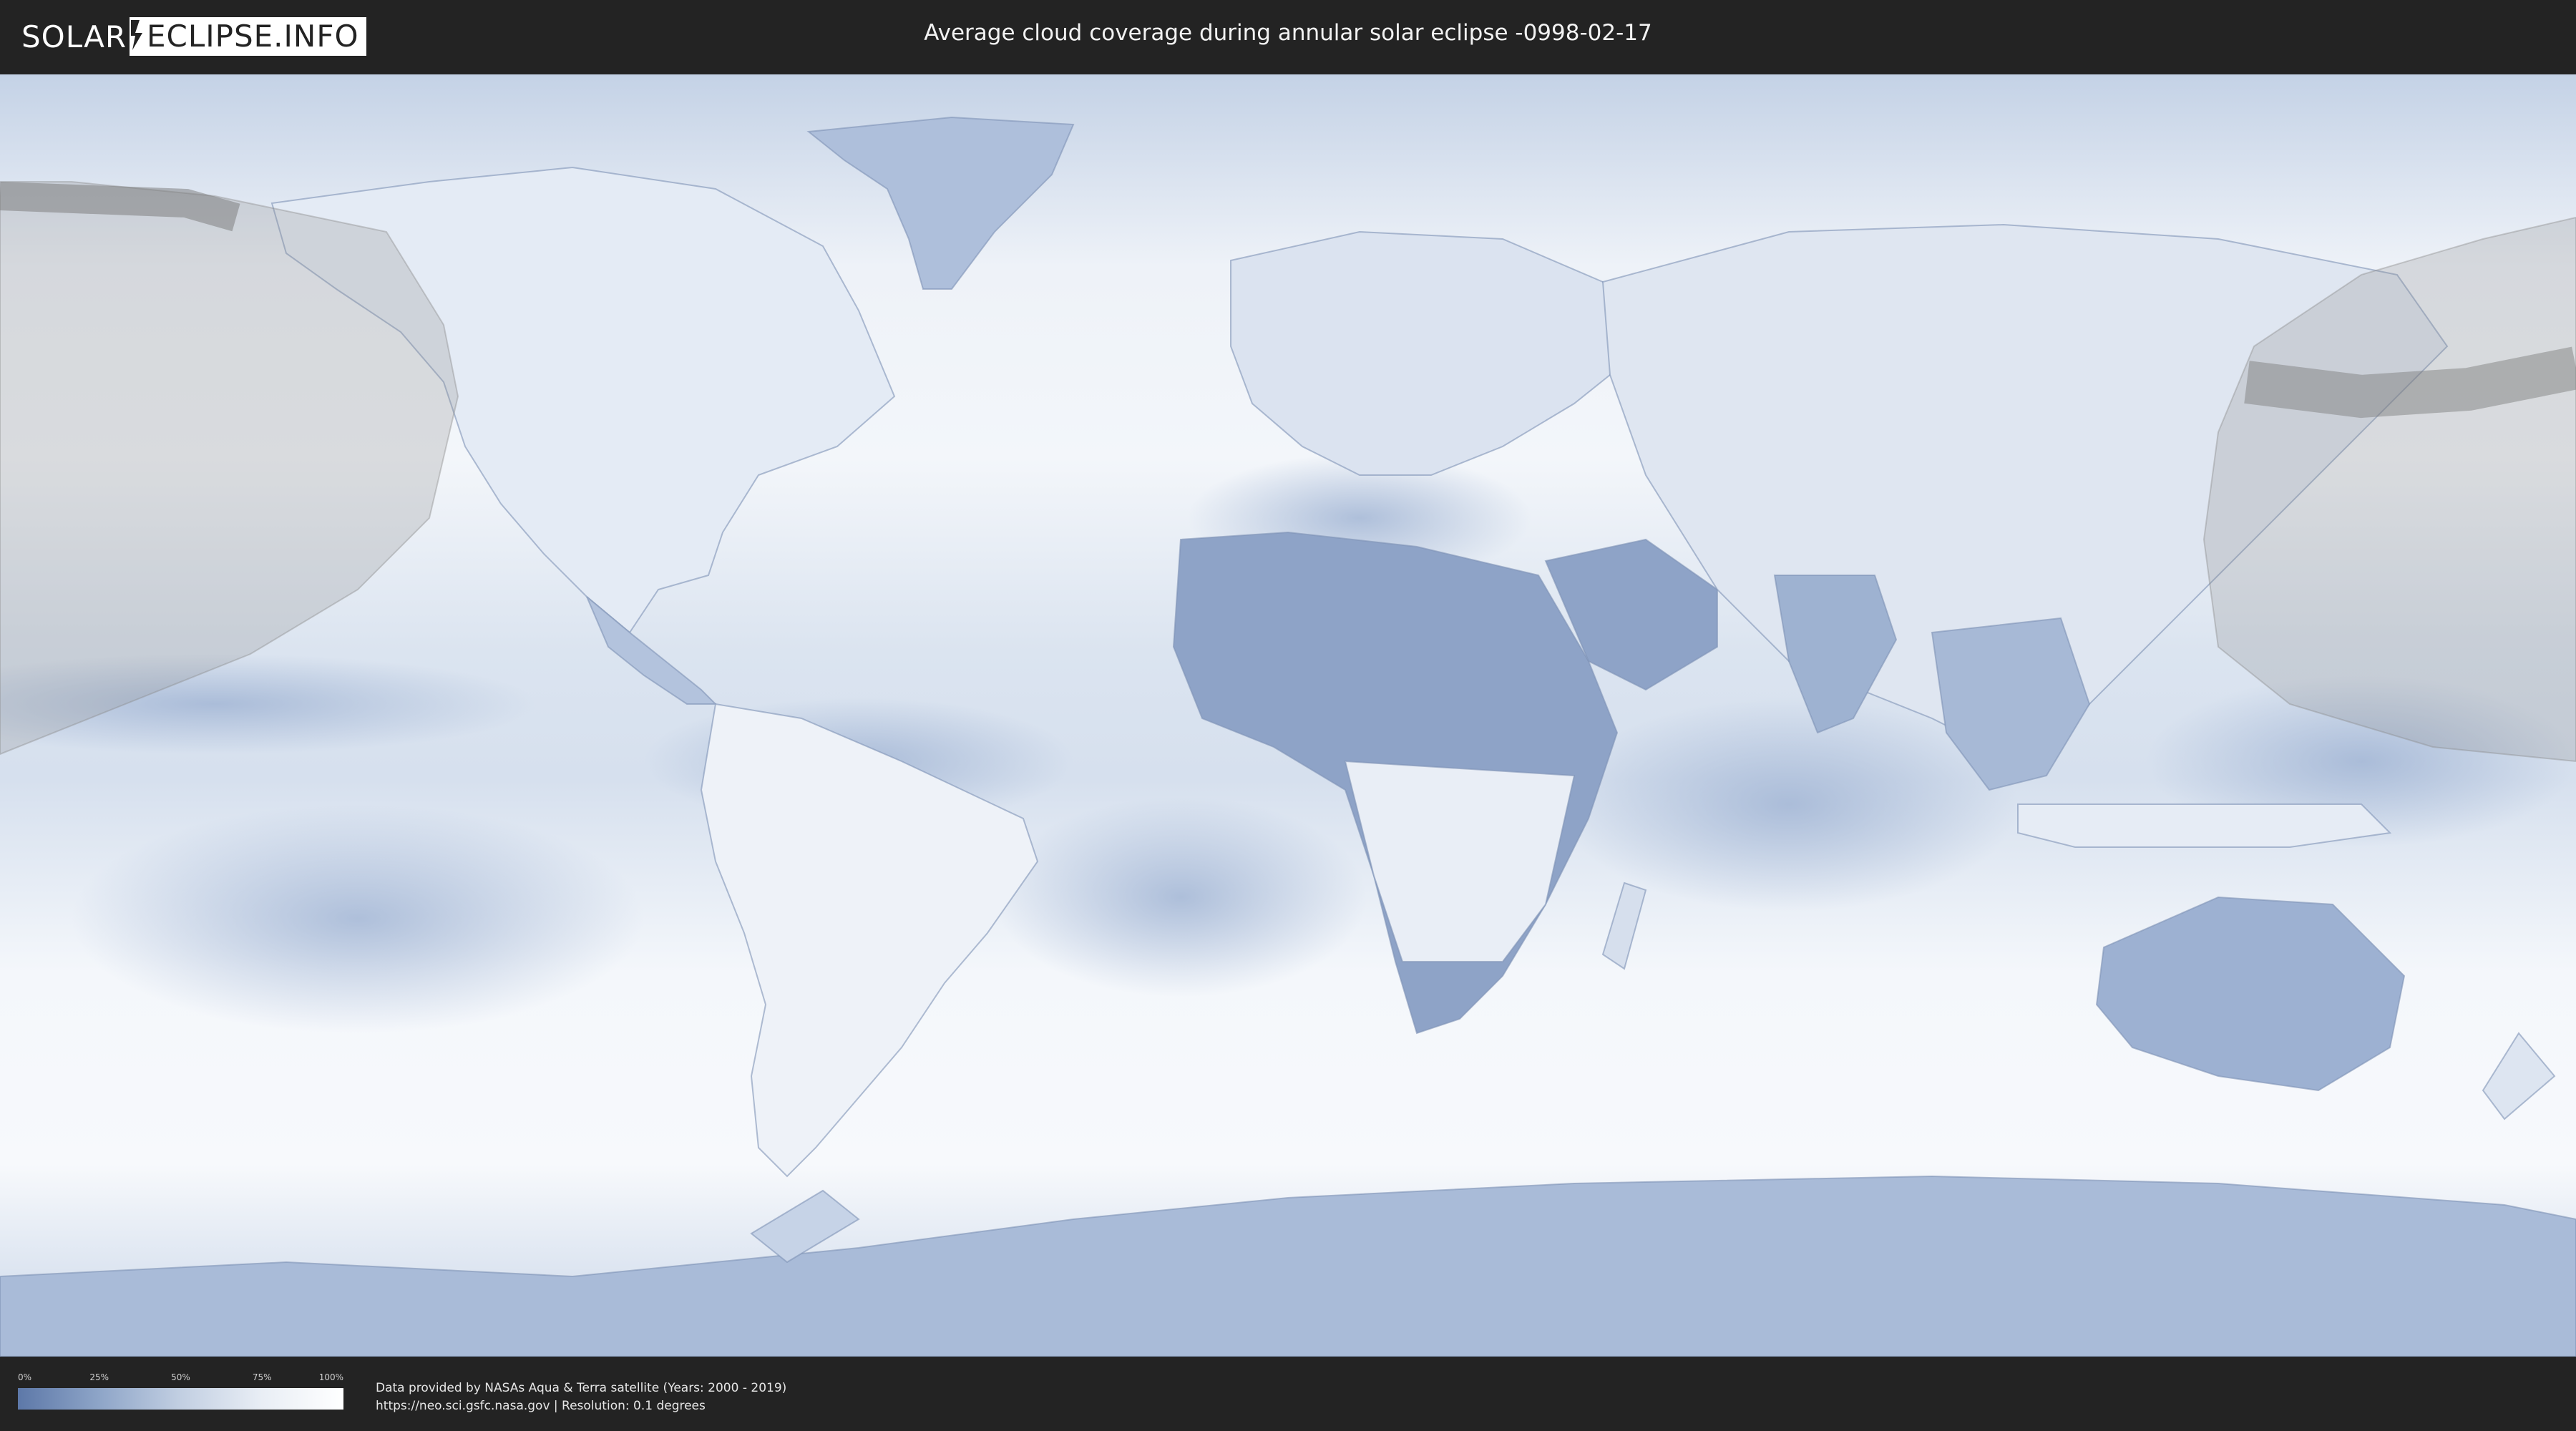 The width and height of the screenshot is (2576, 1431). I want to click on legend-tick-0: 0%, so click(25, 1377).